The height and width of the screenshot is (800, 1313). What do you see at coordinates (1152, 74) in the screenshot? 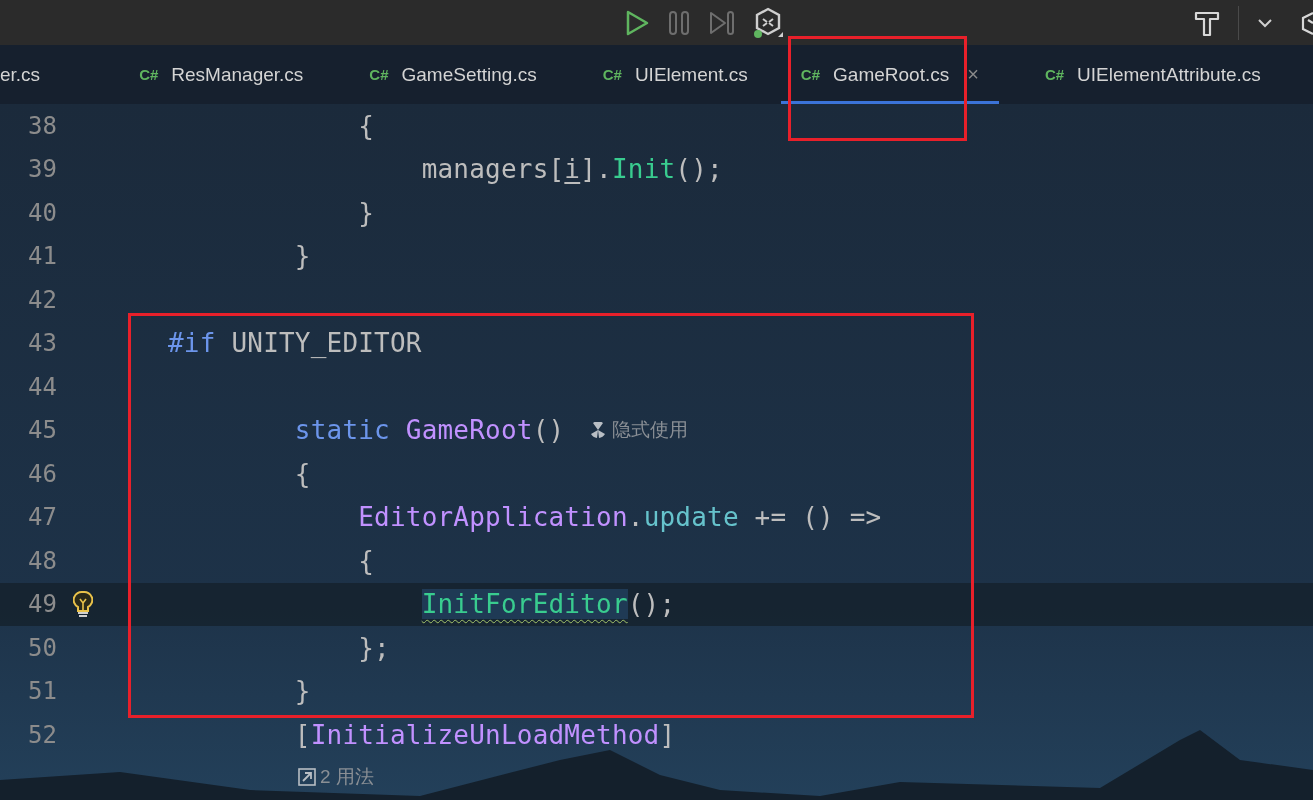
I see `file-tab: C# UIElementAttribute.cs` at bounding box center [1152, 74].